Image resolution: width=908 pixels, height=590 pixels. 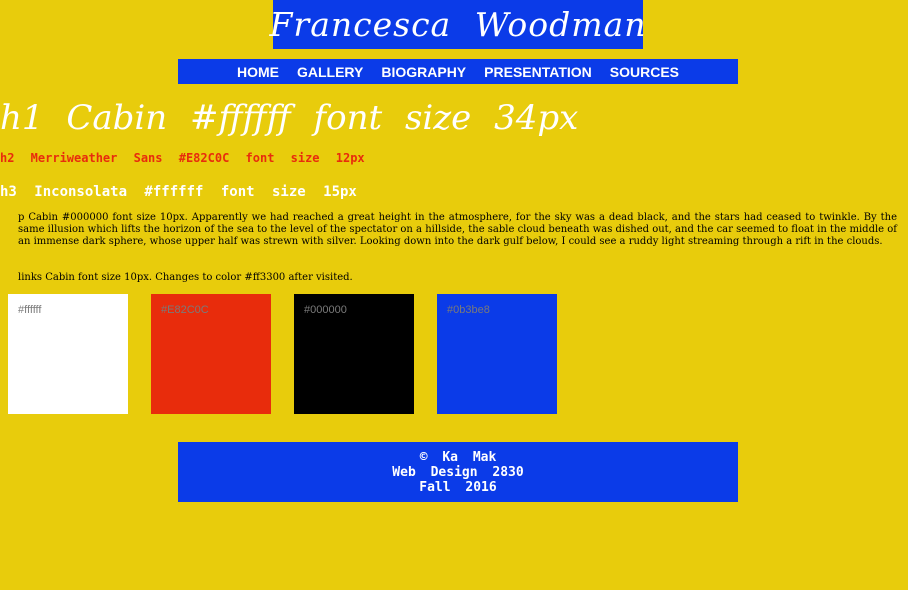 What do you see at coordinates (185, 310) in the screenshot?
I see `swatch-red-label: #E82C0C` at bounding box center [185, 310].